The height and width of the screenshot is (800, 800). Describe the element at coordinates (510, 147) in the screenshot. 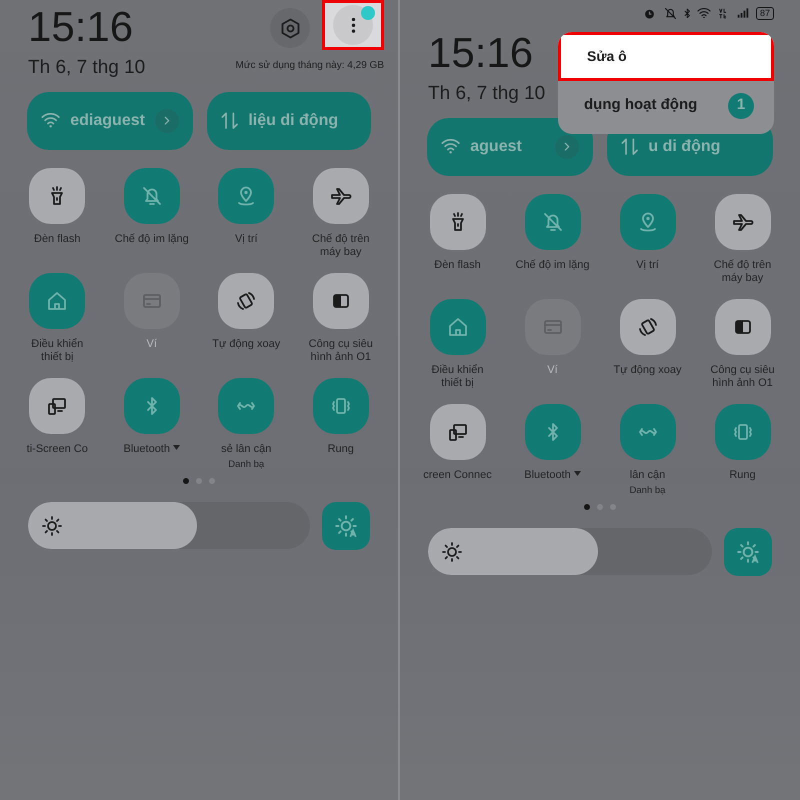

I see `wifi-tile: aguest` at that location.